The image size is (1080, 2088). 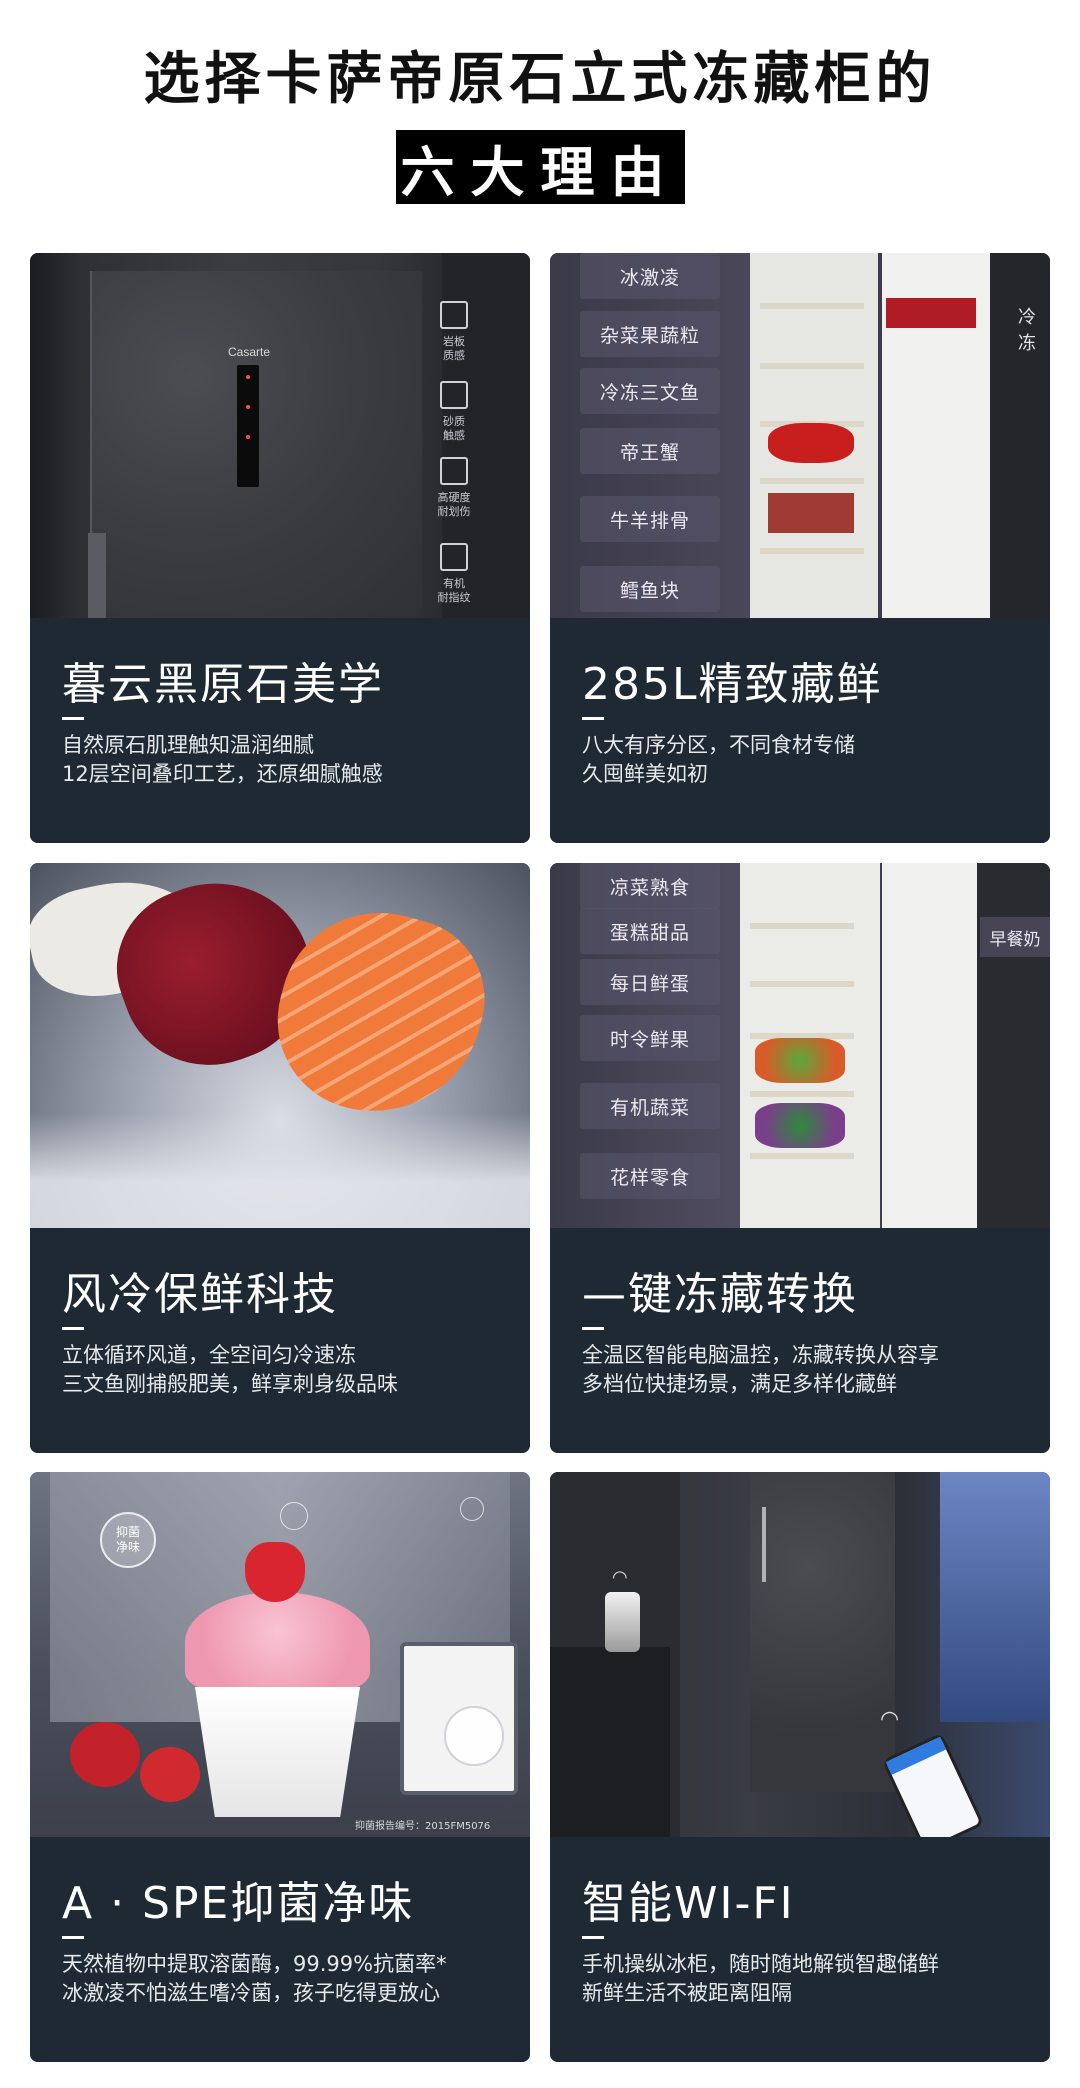 What do you see at coordinates (459, 1718) in the screenshot?
I see `test-report-image` at bounding box center [459, 1718].